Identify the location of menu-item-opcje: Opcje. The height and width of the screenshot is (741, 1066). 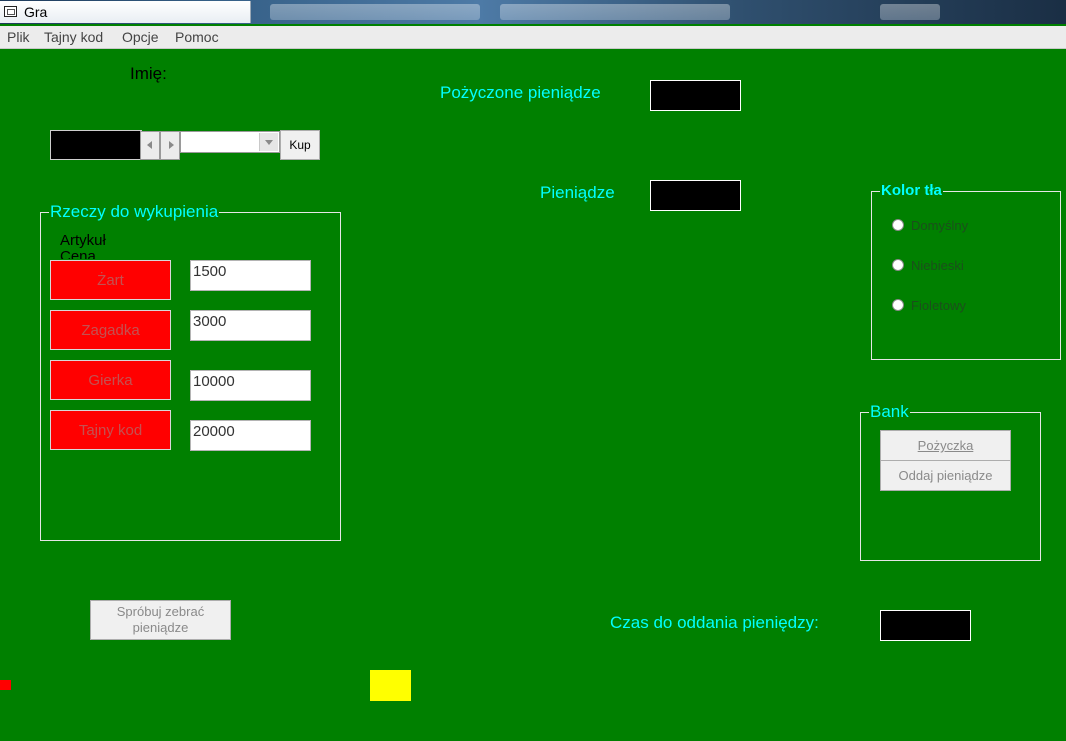
(140, 37).